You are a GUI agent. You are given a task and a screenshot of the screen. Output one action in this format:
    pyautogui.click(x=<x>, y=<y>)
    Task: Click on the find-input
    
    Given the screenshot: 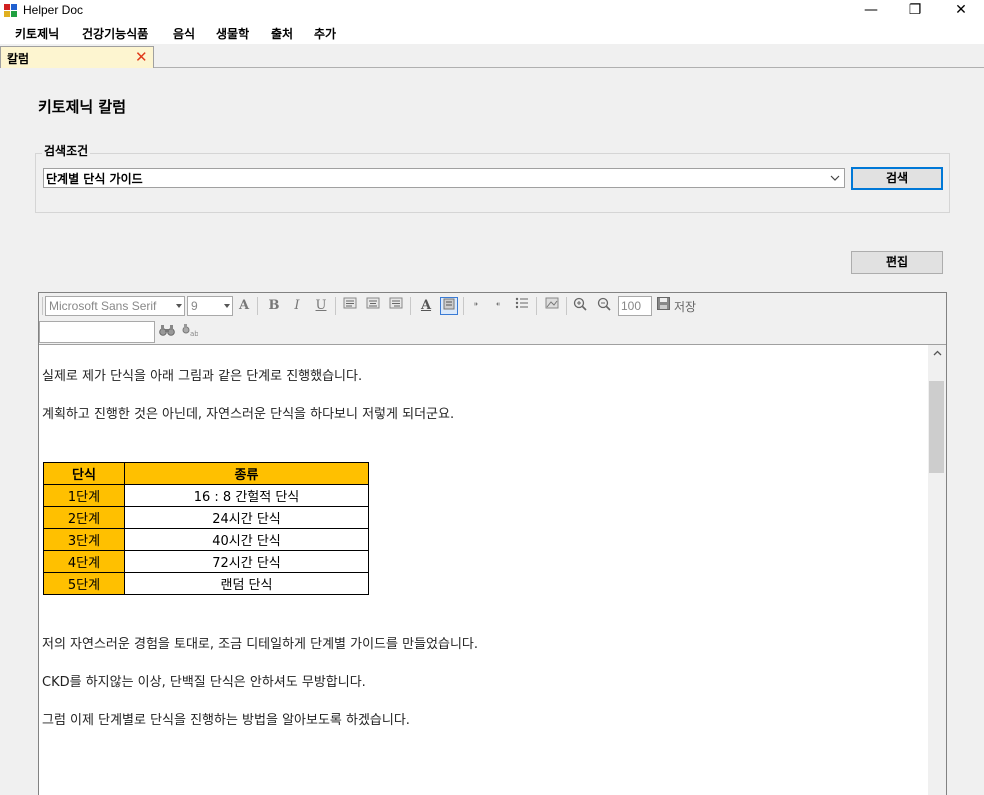 What is the action you would take?
    pyautogui.click(x=97, y=332)
    